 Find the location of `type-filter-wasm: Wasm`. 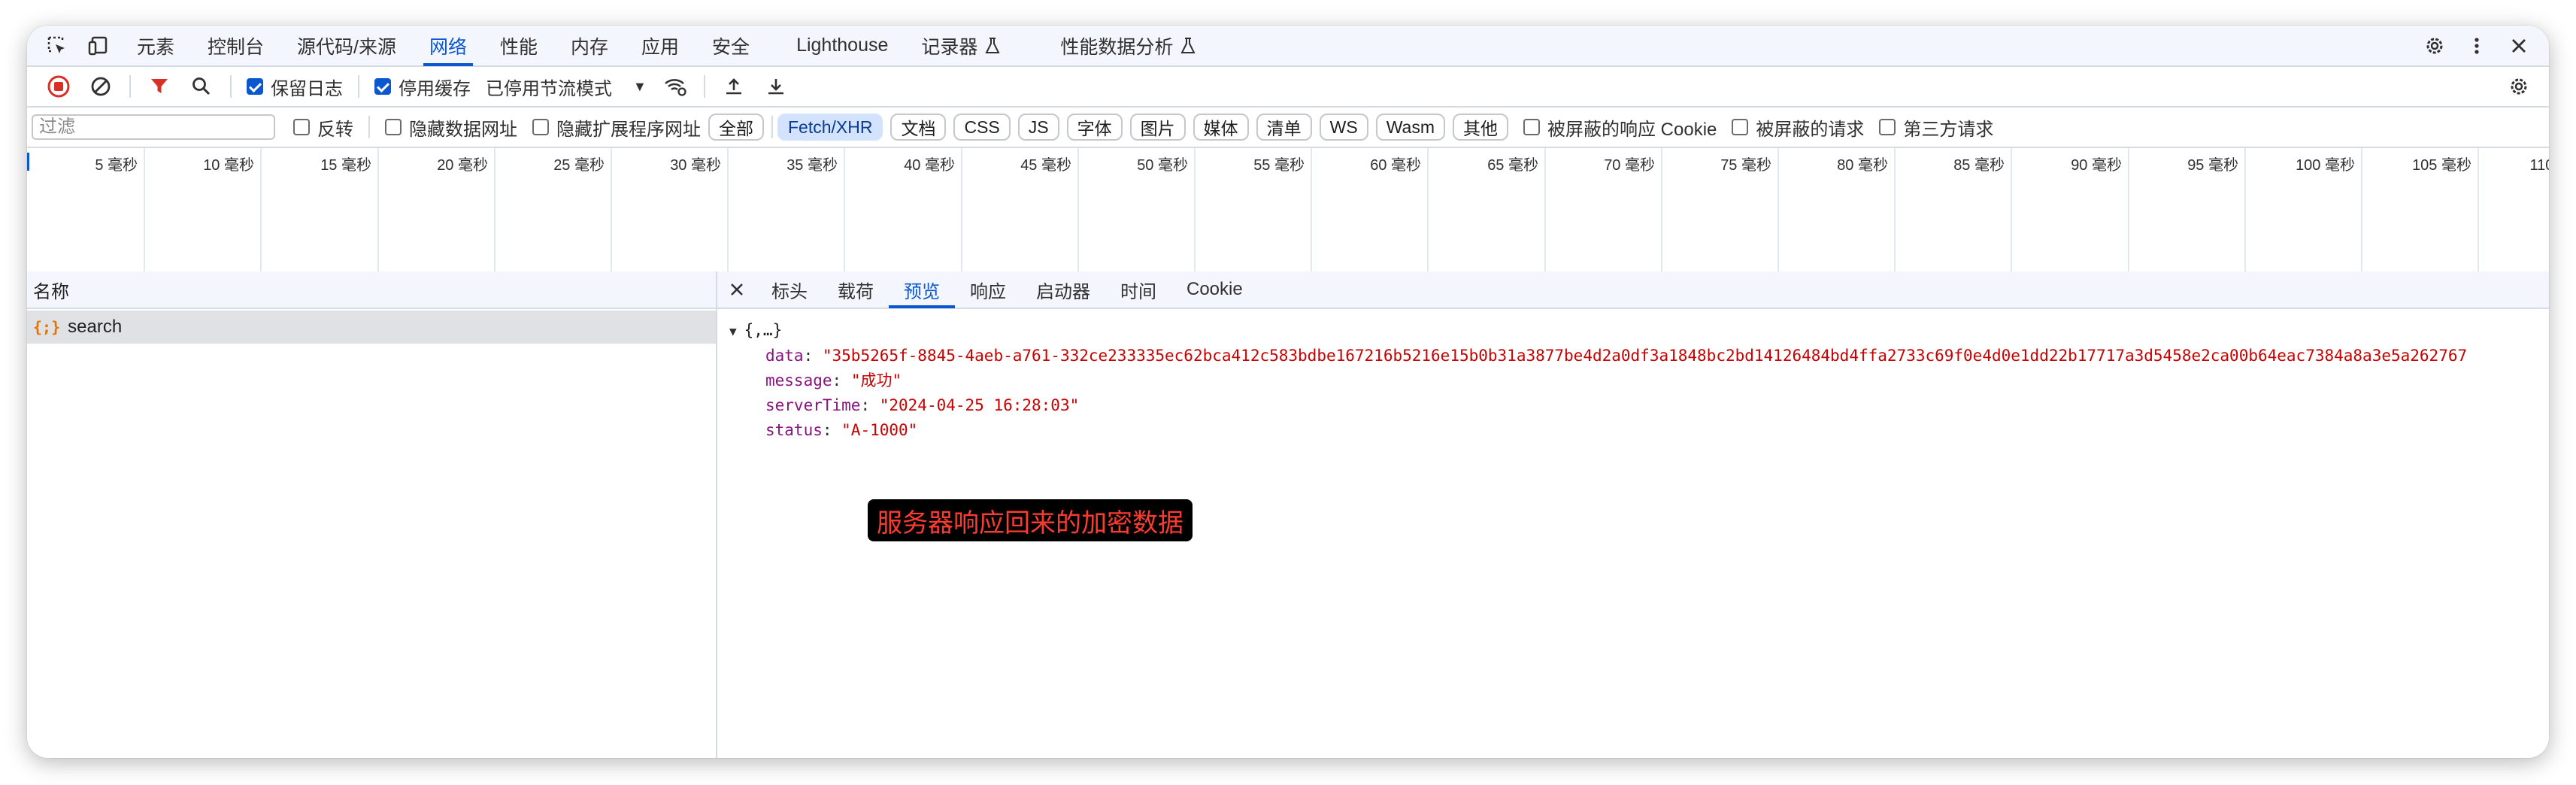

type-filter-wasm: Wasm is located at coordinates (1410, 127).